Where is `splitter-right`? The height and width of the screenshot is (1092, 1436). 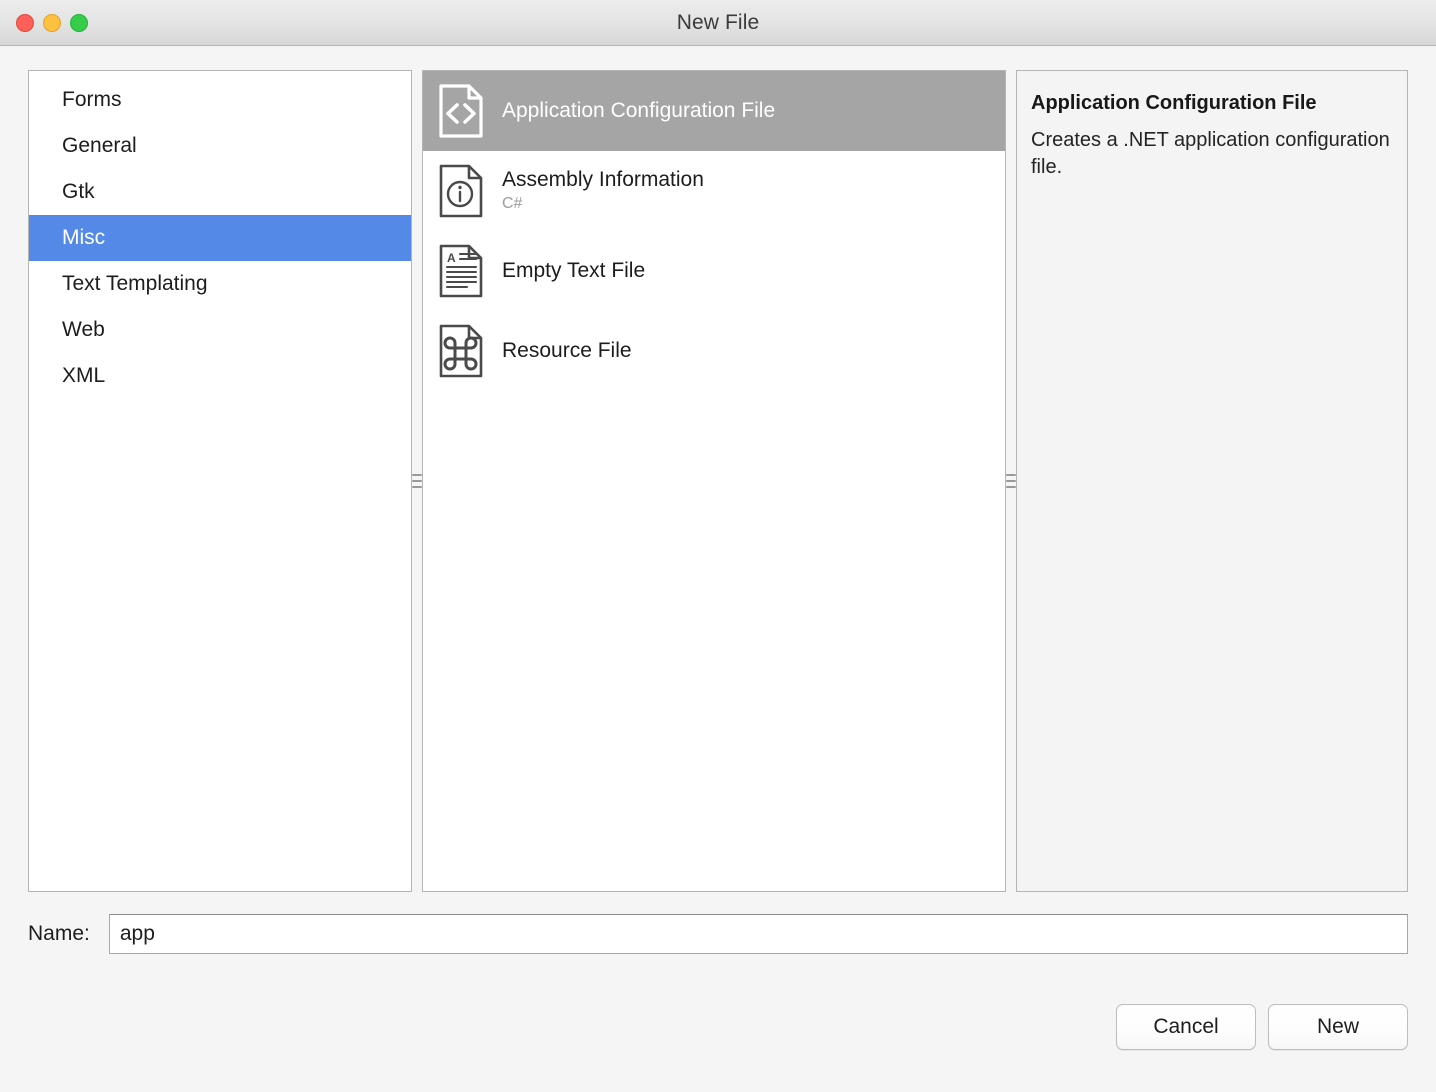
splitter-right is located at coordinates (1011, 481).